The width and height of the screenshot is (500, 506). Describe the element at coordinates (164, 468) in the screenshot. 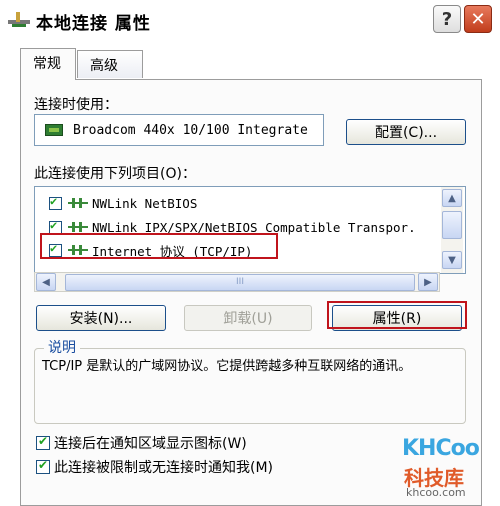

I see `option-label: 此连接被限制或无连接时通知我(M)` at that location.